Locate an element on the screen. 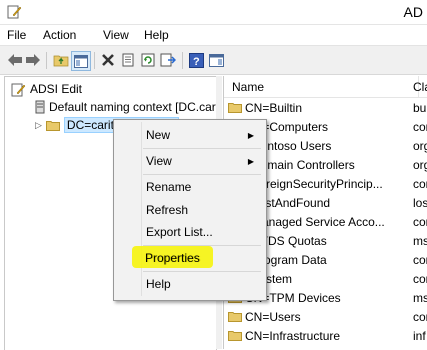 This screenshot has height=350, width=427. back-arrow-icon is located at coordinates (15, 60).